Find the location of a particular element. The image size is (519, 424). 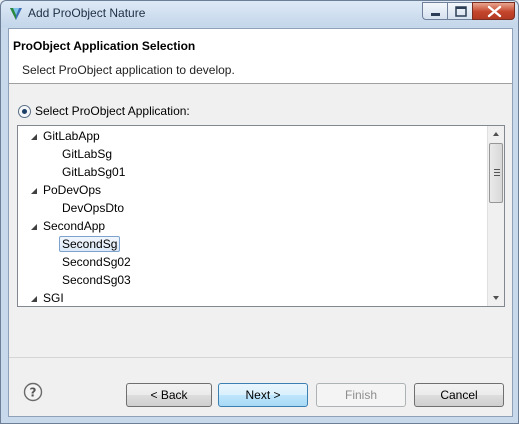

cancel-button: Cancel is located at coordinates (459, 395).